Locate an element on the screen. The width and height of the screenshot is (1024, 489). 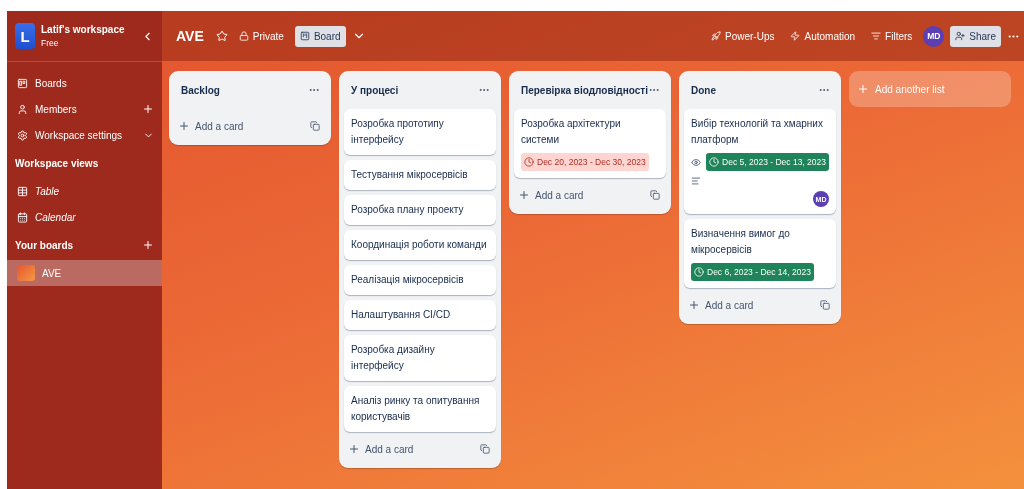
task-card: Налаштування CI/CD is located at coordinates (420, 315).